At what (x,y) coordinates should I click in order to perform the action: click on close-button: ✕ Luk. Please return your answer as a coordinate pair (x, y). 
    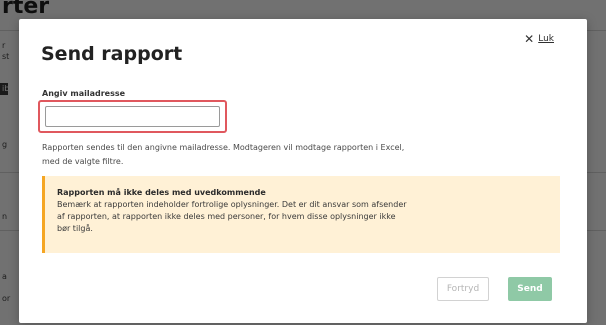
    Looking at the image, I should click on (539, 39).